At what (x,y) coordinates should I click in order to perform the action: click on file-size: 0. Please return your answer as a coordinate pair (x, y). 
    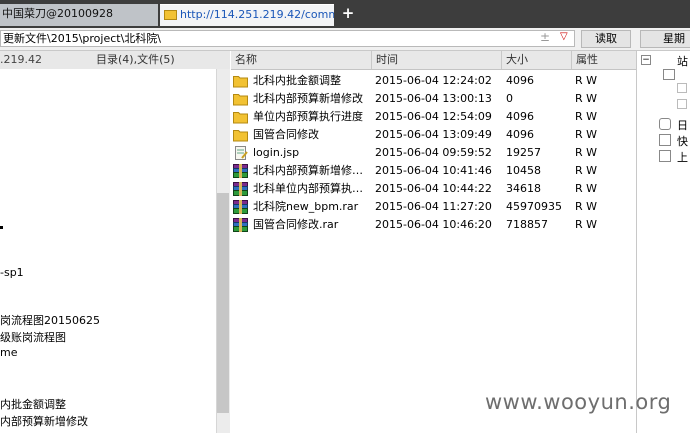
    Looking at the image, I should click on (509, 98).